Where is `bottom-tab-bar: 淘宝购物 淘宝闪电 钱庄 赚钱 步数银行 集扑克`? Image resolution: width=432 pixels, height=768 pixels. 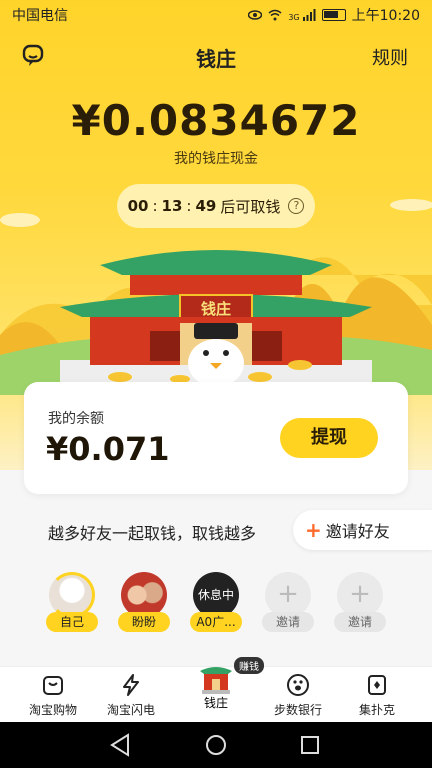 bottom-tab-bar: 淘宝购物 淘宝闪电 钱庄 赚钱 步数银行 集扑克 is located at coordinates (216, 689).